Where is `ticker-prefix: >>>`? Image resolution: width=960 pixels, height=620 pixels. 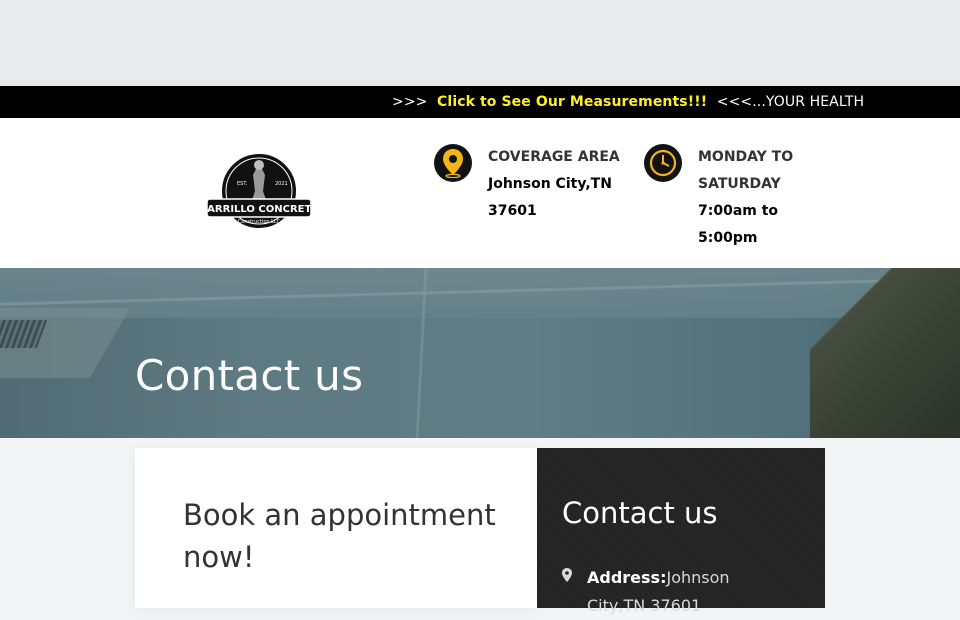 ticker-prefix: >>> is located at coordinates (412, 102).